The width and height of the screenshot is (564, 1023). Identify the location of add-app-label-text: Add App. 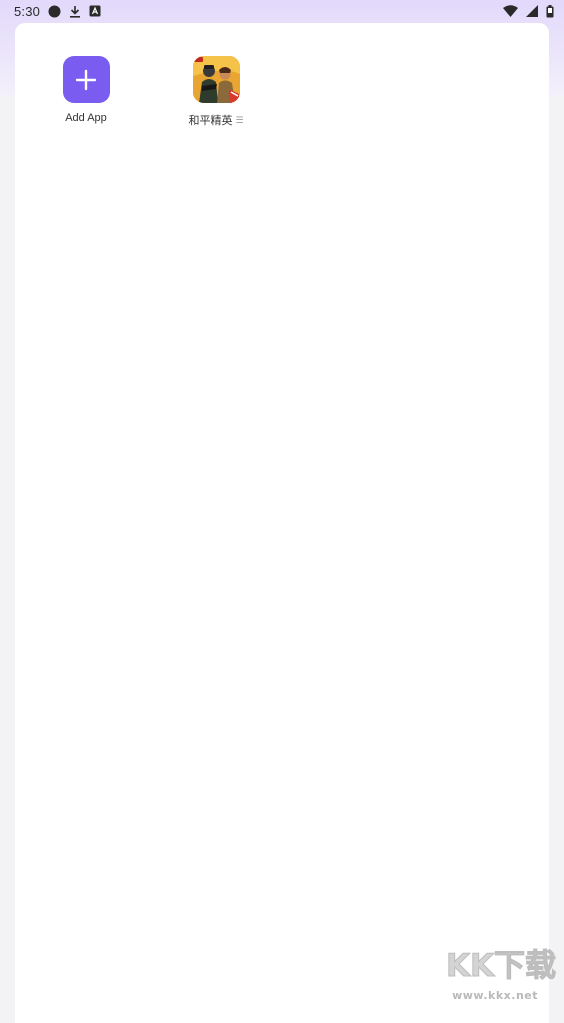
(86, 118).